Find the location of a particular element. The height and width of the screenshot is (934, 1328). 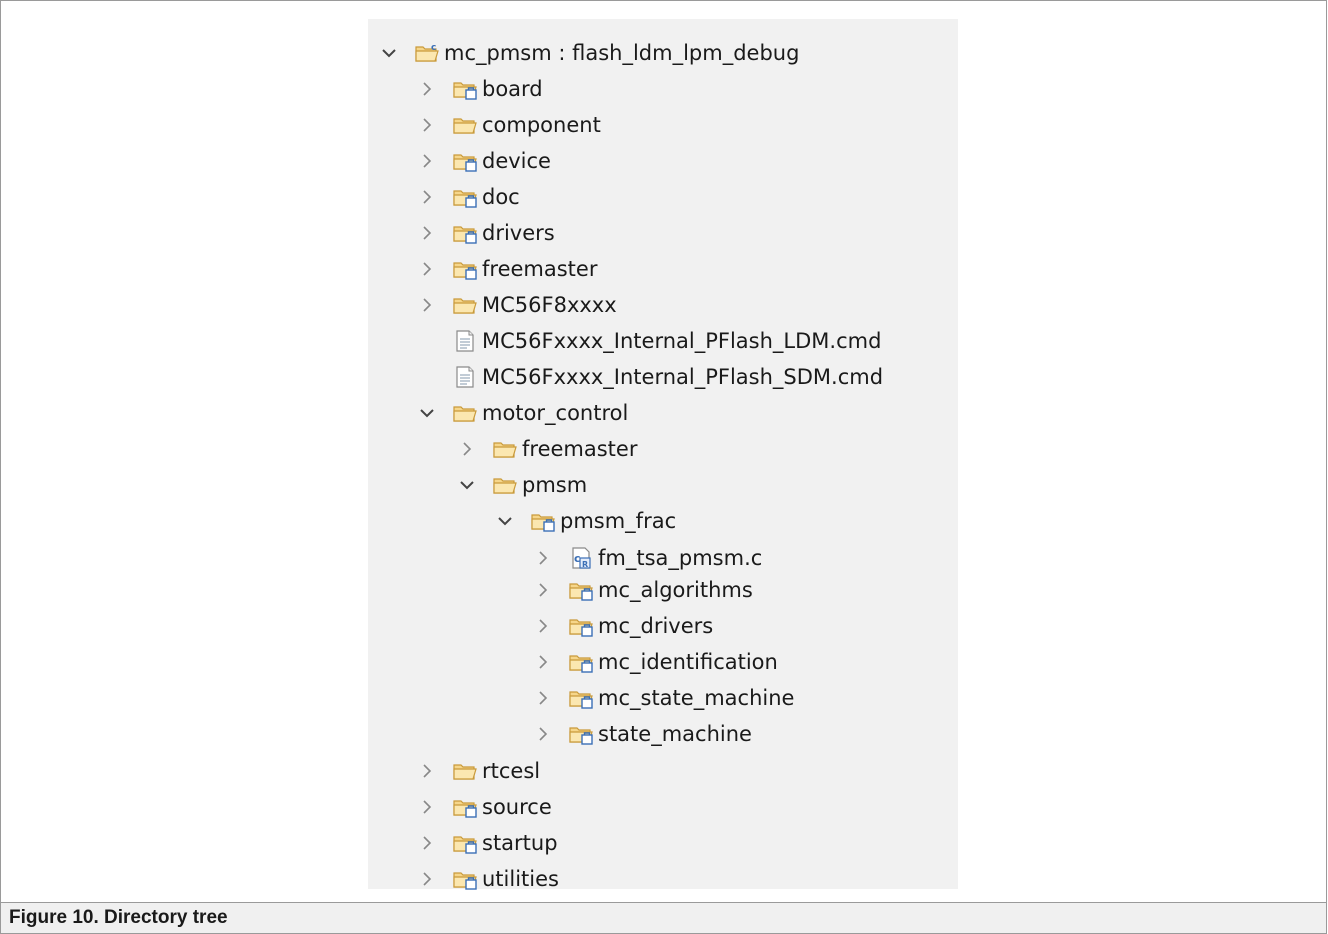

tree-item-pmsm-frac: pmsm_frac is located at coordinates (585, 521).